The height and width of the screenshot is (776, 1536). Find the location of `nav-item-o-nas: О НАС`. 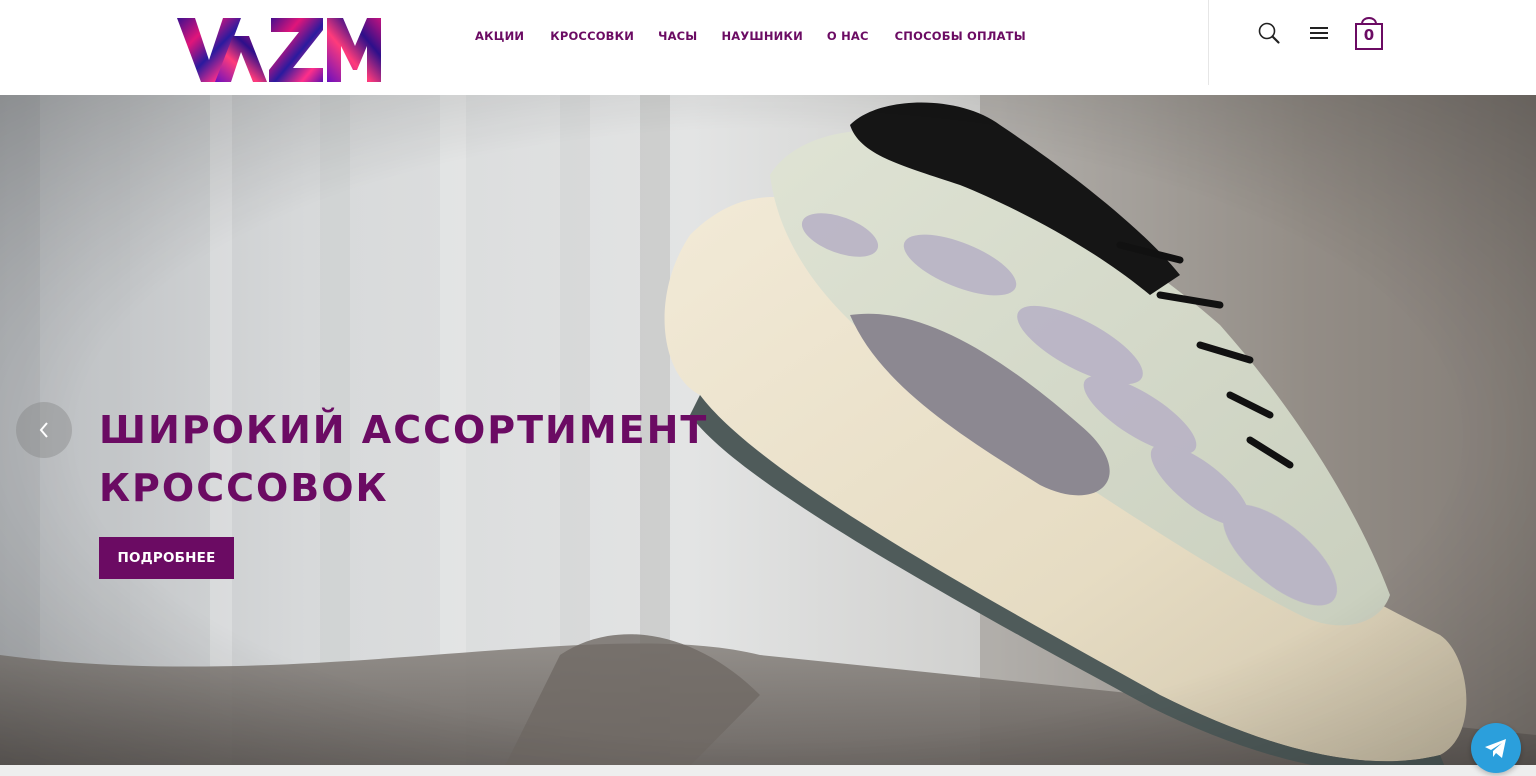

nav-item-o-nas: О НАС is located at coordinates (848, 38).